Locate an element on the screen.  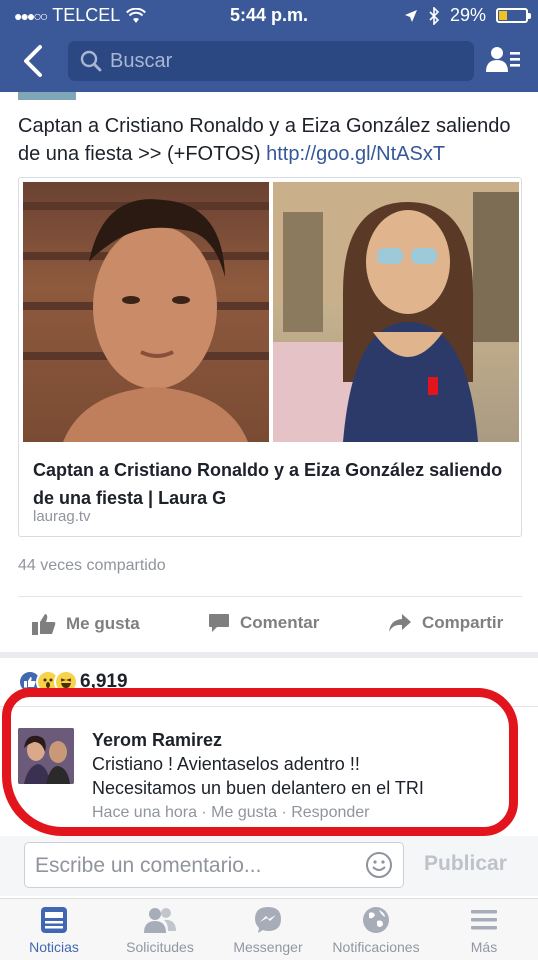
search-input: Buscar is located at coordinates (271, 61).